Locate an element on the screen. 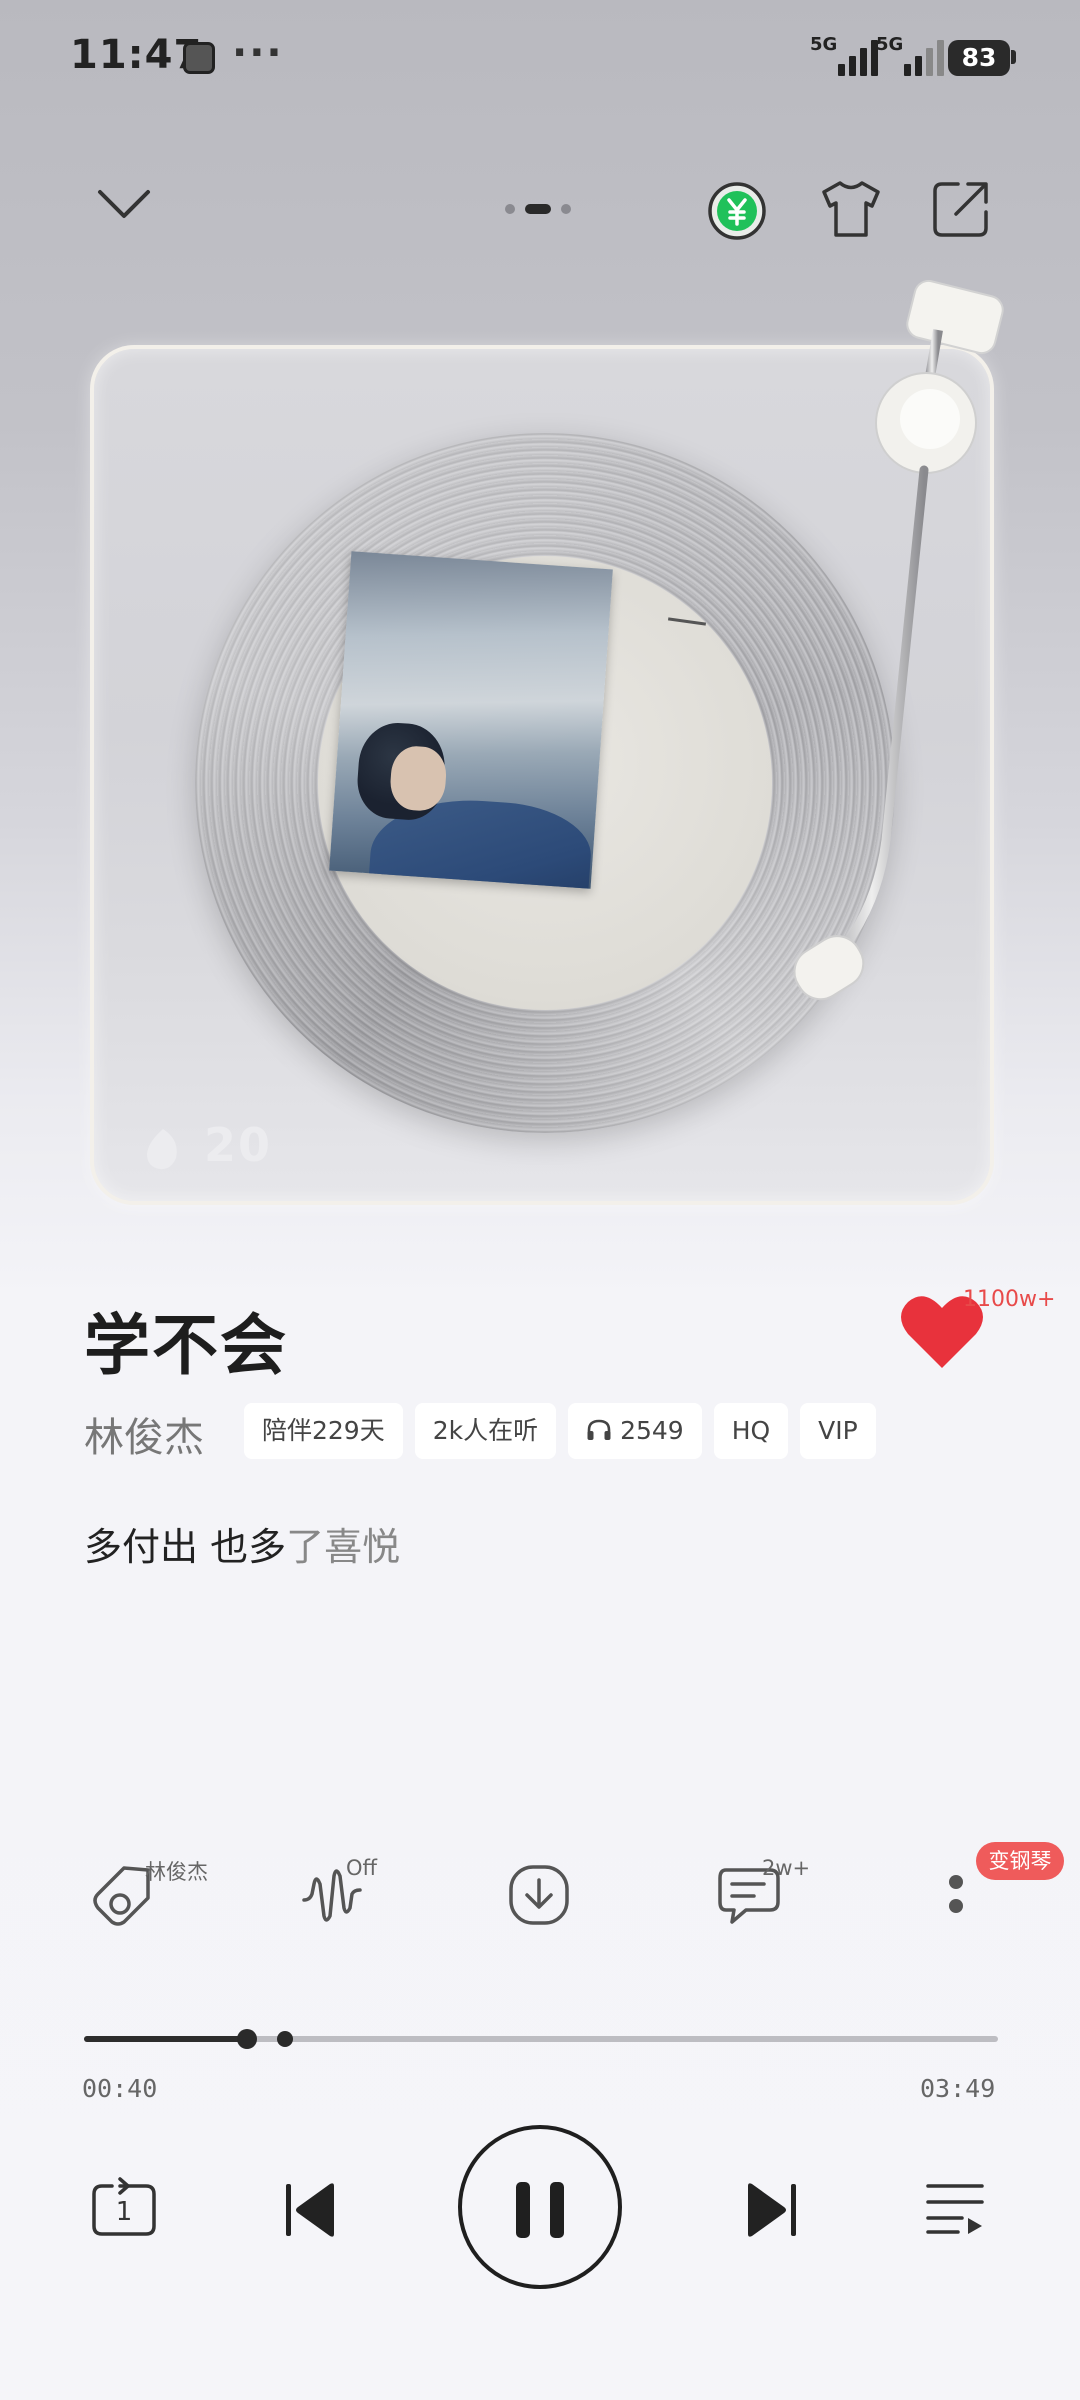 Image resolution: width=1080 pixels, height=2400 pixels. tag-listeners: 2k人在听 is located at coordinates (485, 1431).